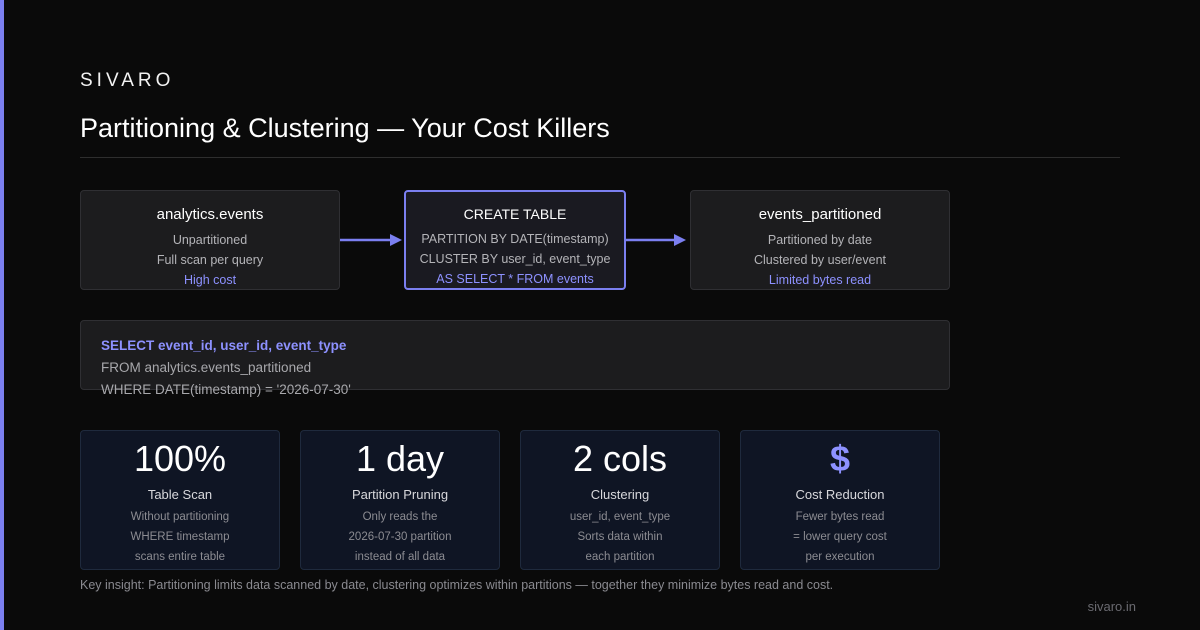 The width and height of the screenshot is (1200, 630). What do you see at coordinates (820, 214) in the screenshot?
I see `target-table-title: events_partitioned` at bounding box center [820, 214].